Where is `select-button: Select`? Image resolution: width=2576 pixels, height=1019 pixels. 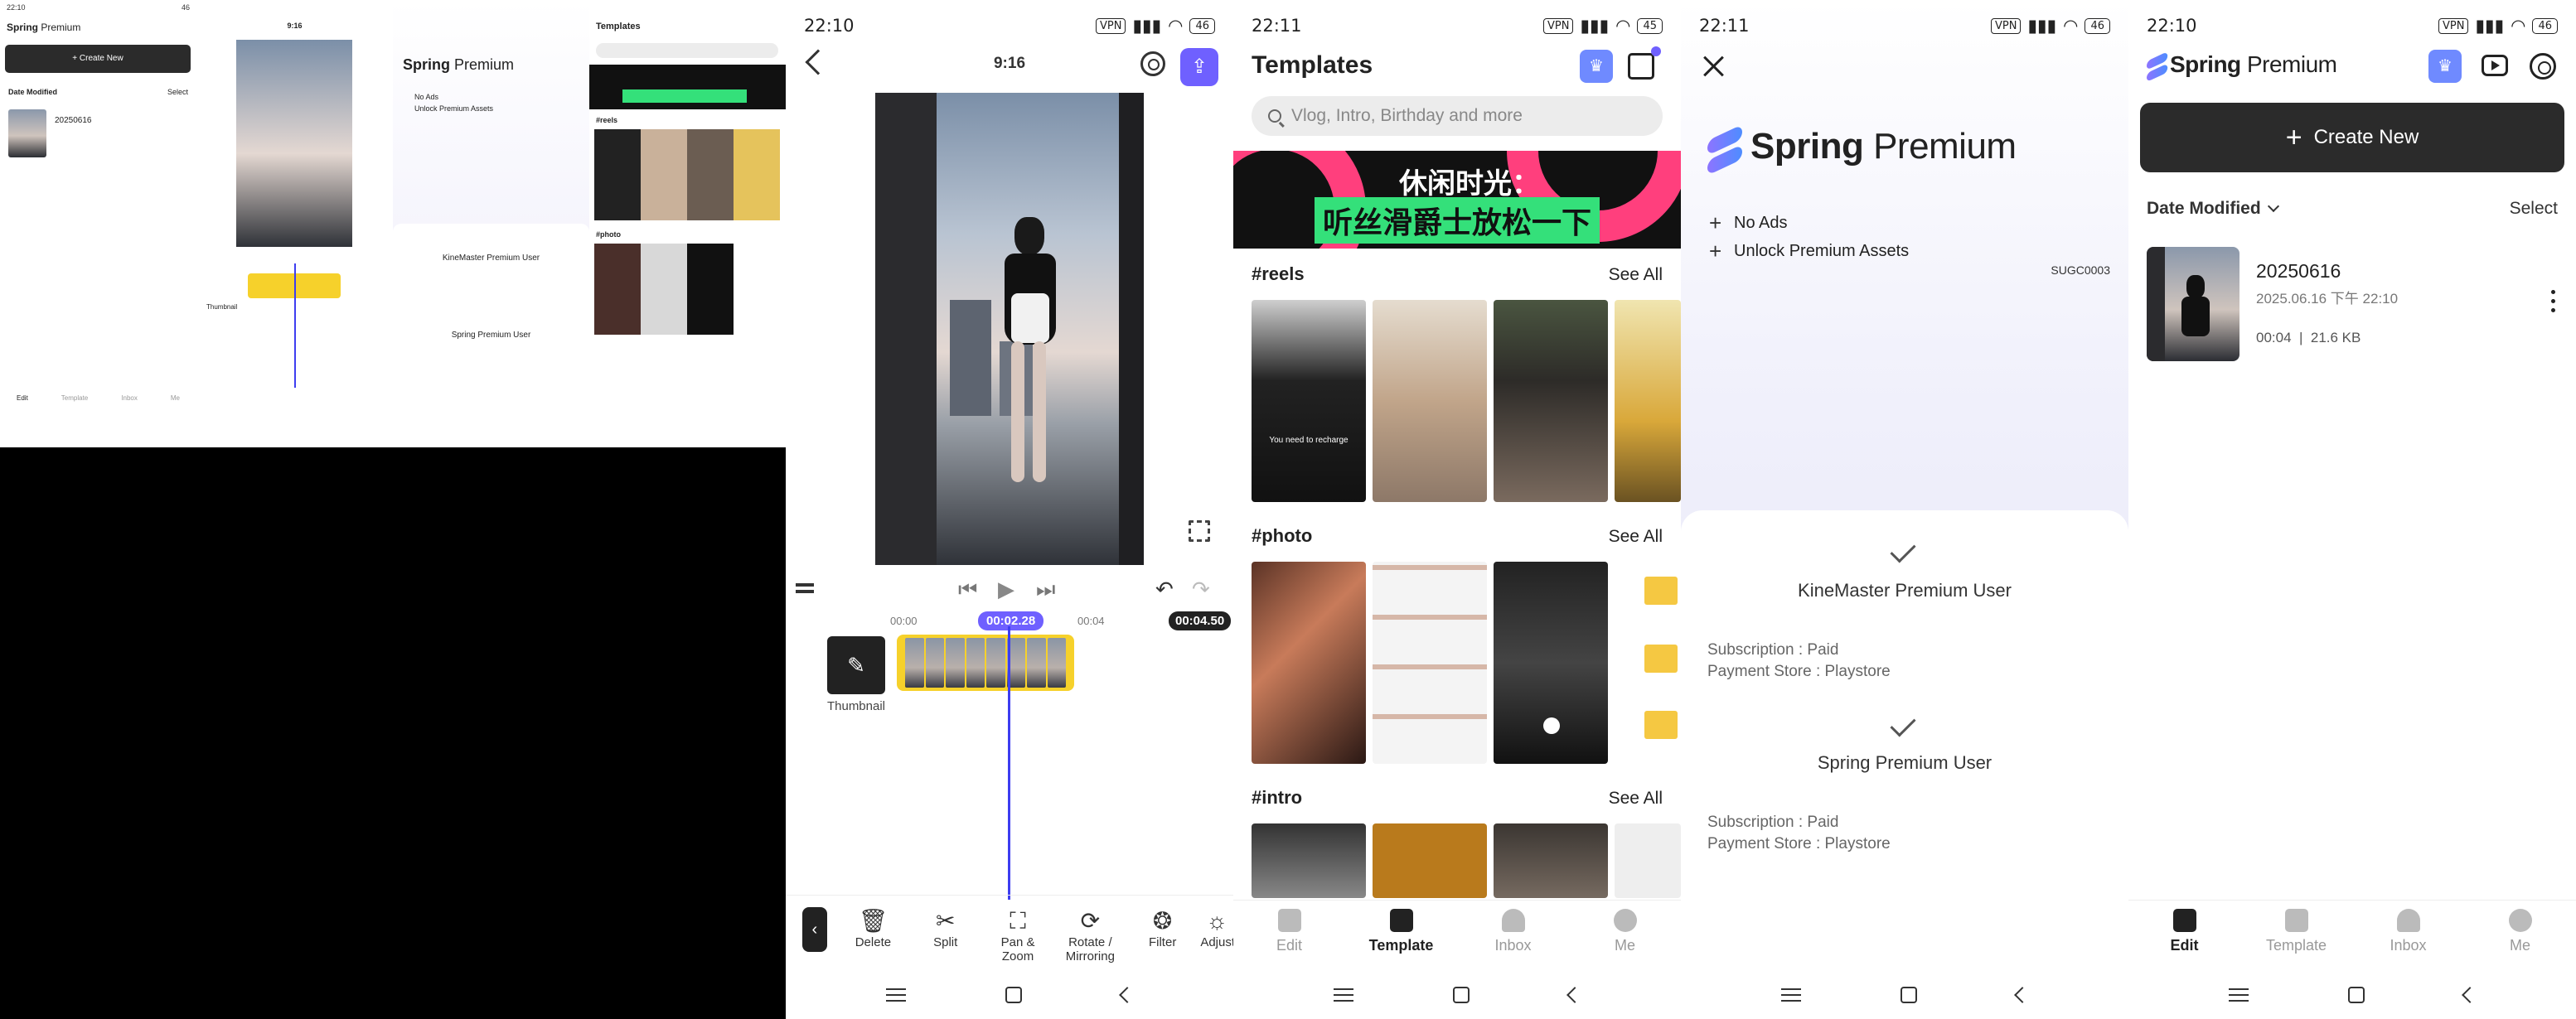
select-button: Select is located at coordinates (2534, 209).